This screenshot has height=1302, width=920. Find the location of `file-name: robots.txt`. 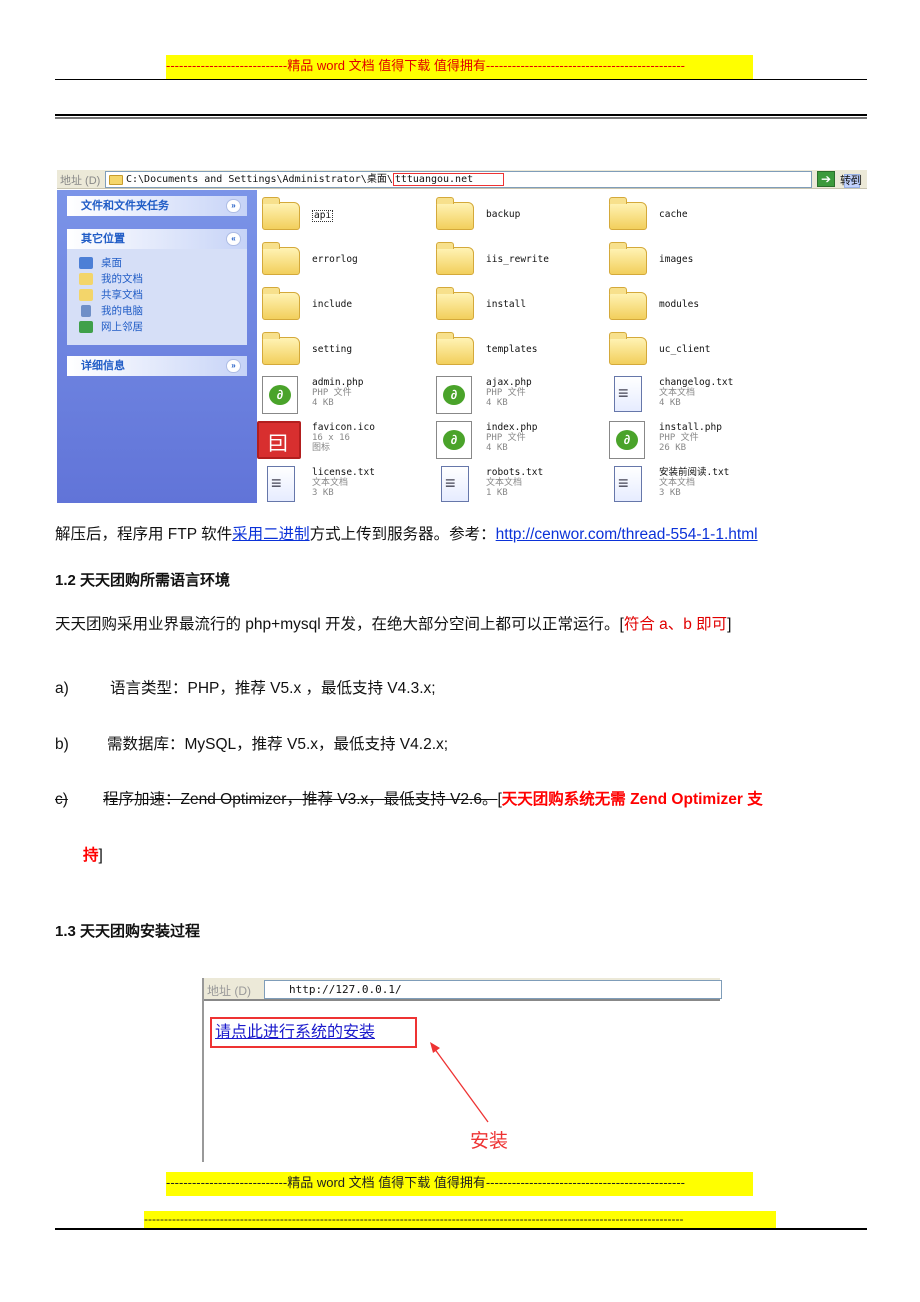

file-name: robots.txt is located at coordinates (515, 472).